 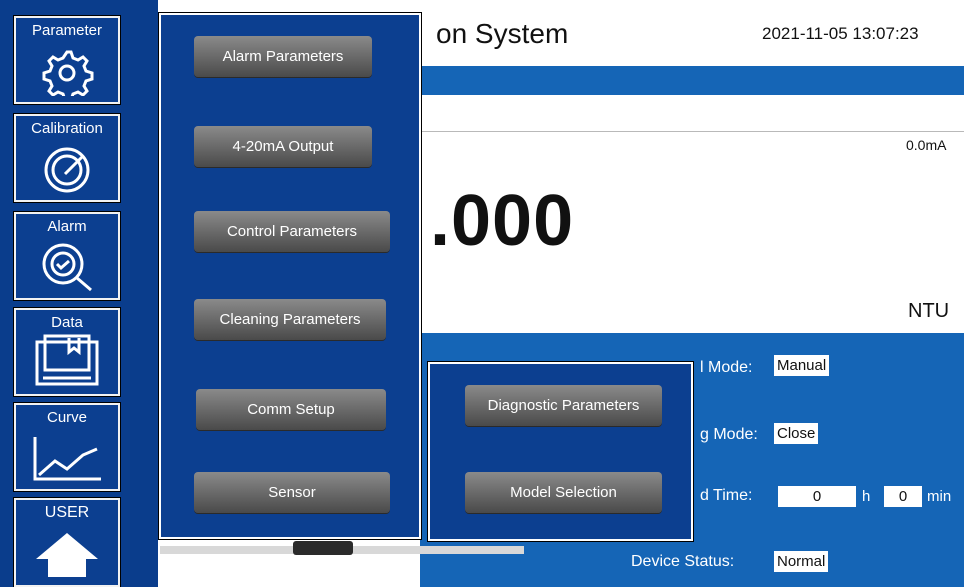 I want to click on data-tray-icon, so click(x=67, y=360).